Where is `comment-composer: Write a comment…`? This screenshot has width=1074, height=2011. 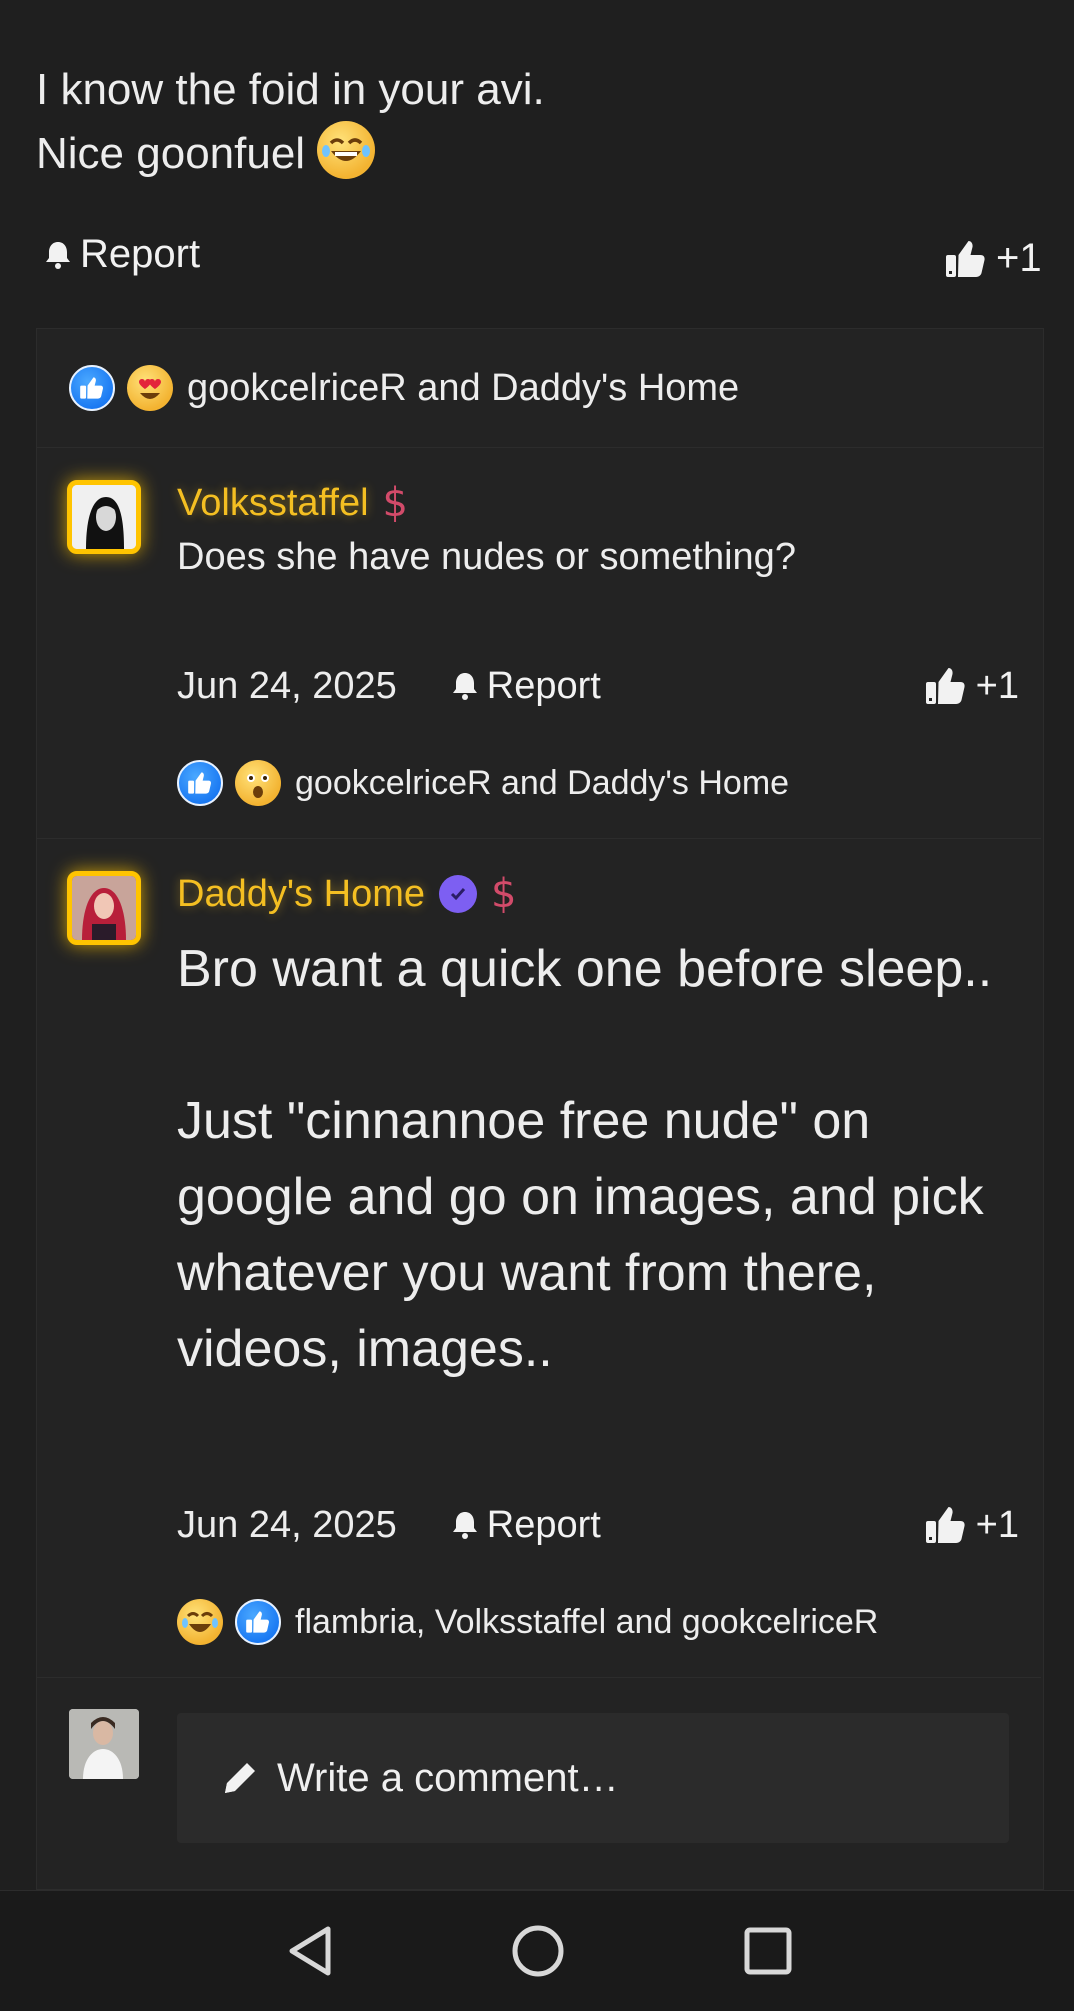
comment-composer: Write a comment… is located at coordinates (539, 1777).